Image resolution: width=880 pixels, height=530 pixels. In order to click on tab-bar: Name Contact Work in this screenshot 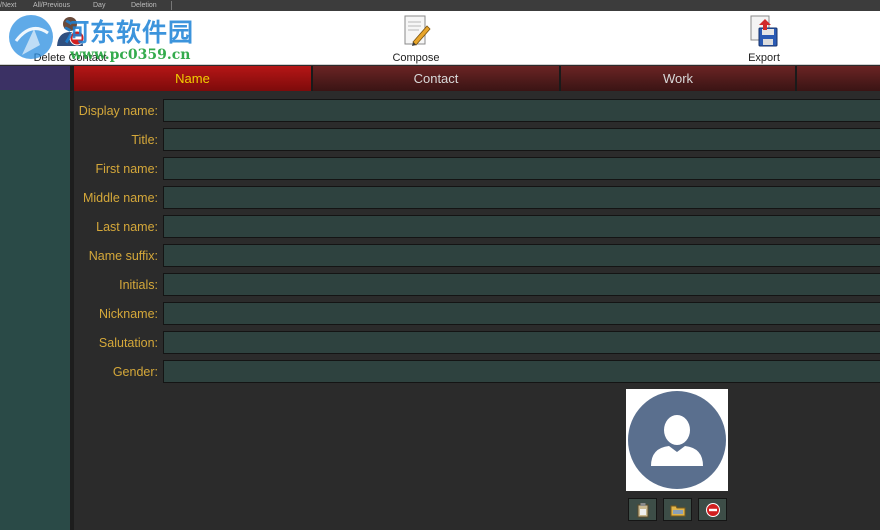, I will do `click(477, 78)`.